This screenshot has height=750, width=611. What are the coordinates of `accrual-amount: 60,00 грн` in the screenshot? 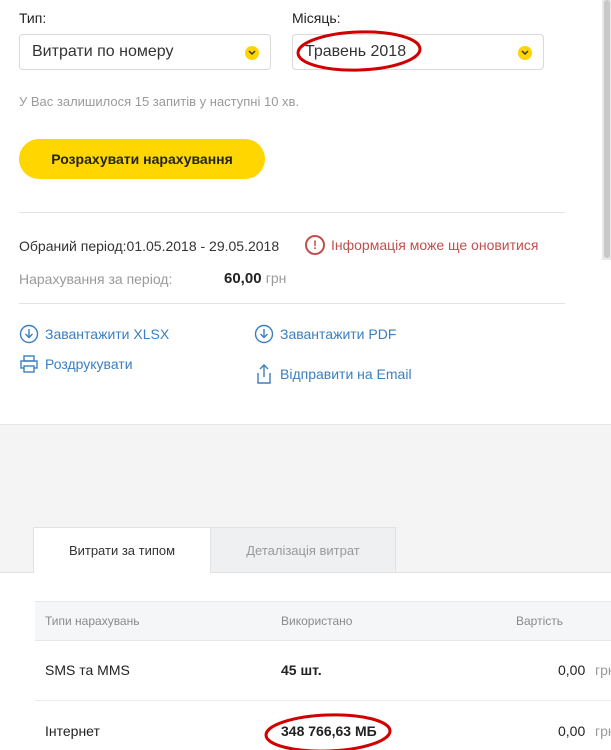 It's located at (255, 278).